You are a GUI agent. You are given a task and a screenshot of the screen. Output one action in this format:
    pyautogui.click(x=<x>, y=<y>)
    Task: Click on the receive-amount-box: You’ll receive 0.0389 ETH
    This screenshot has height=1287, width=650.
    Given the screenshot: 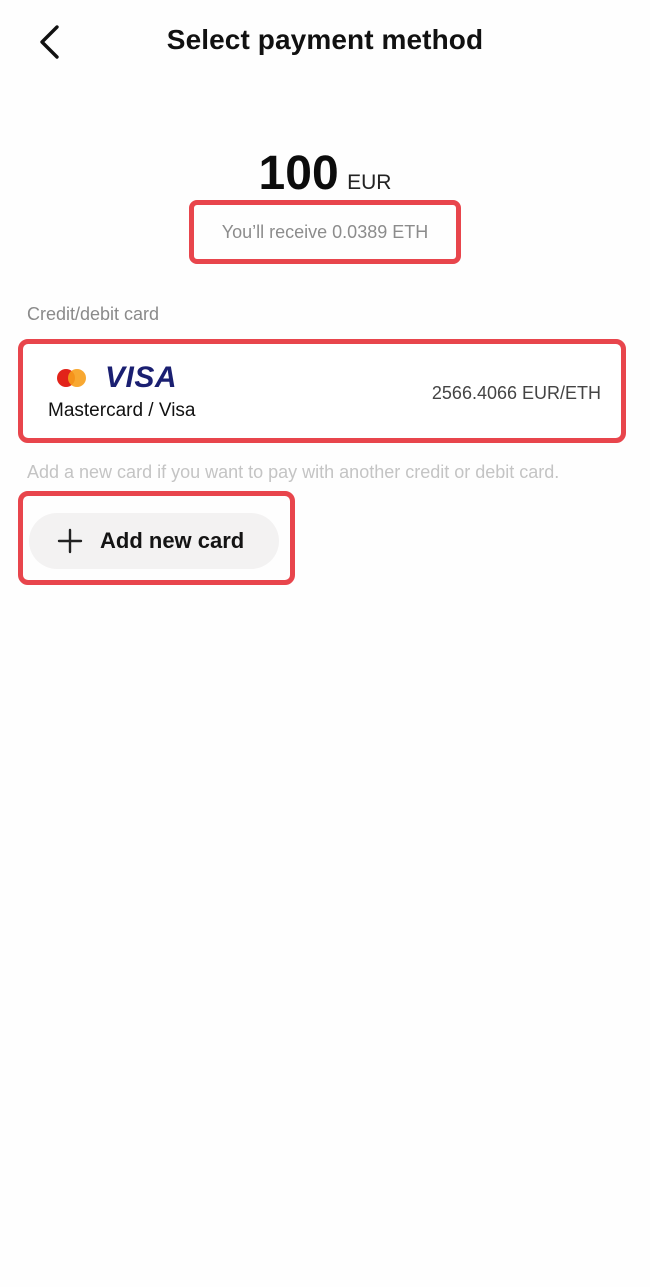 What is the action you would take?
    pyautogui.click(x=325, y=232)
    